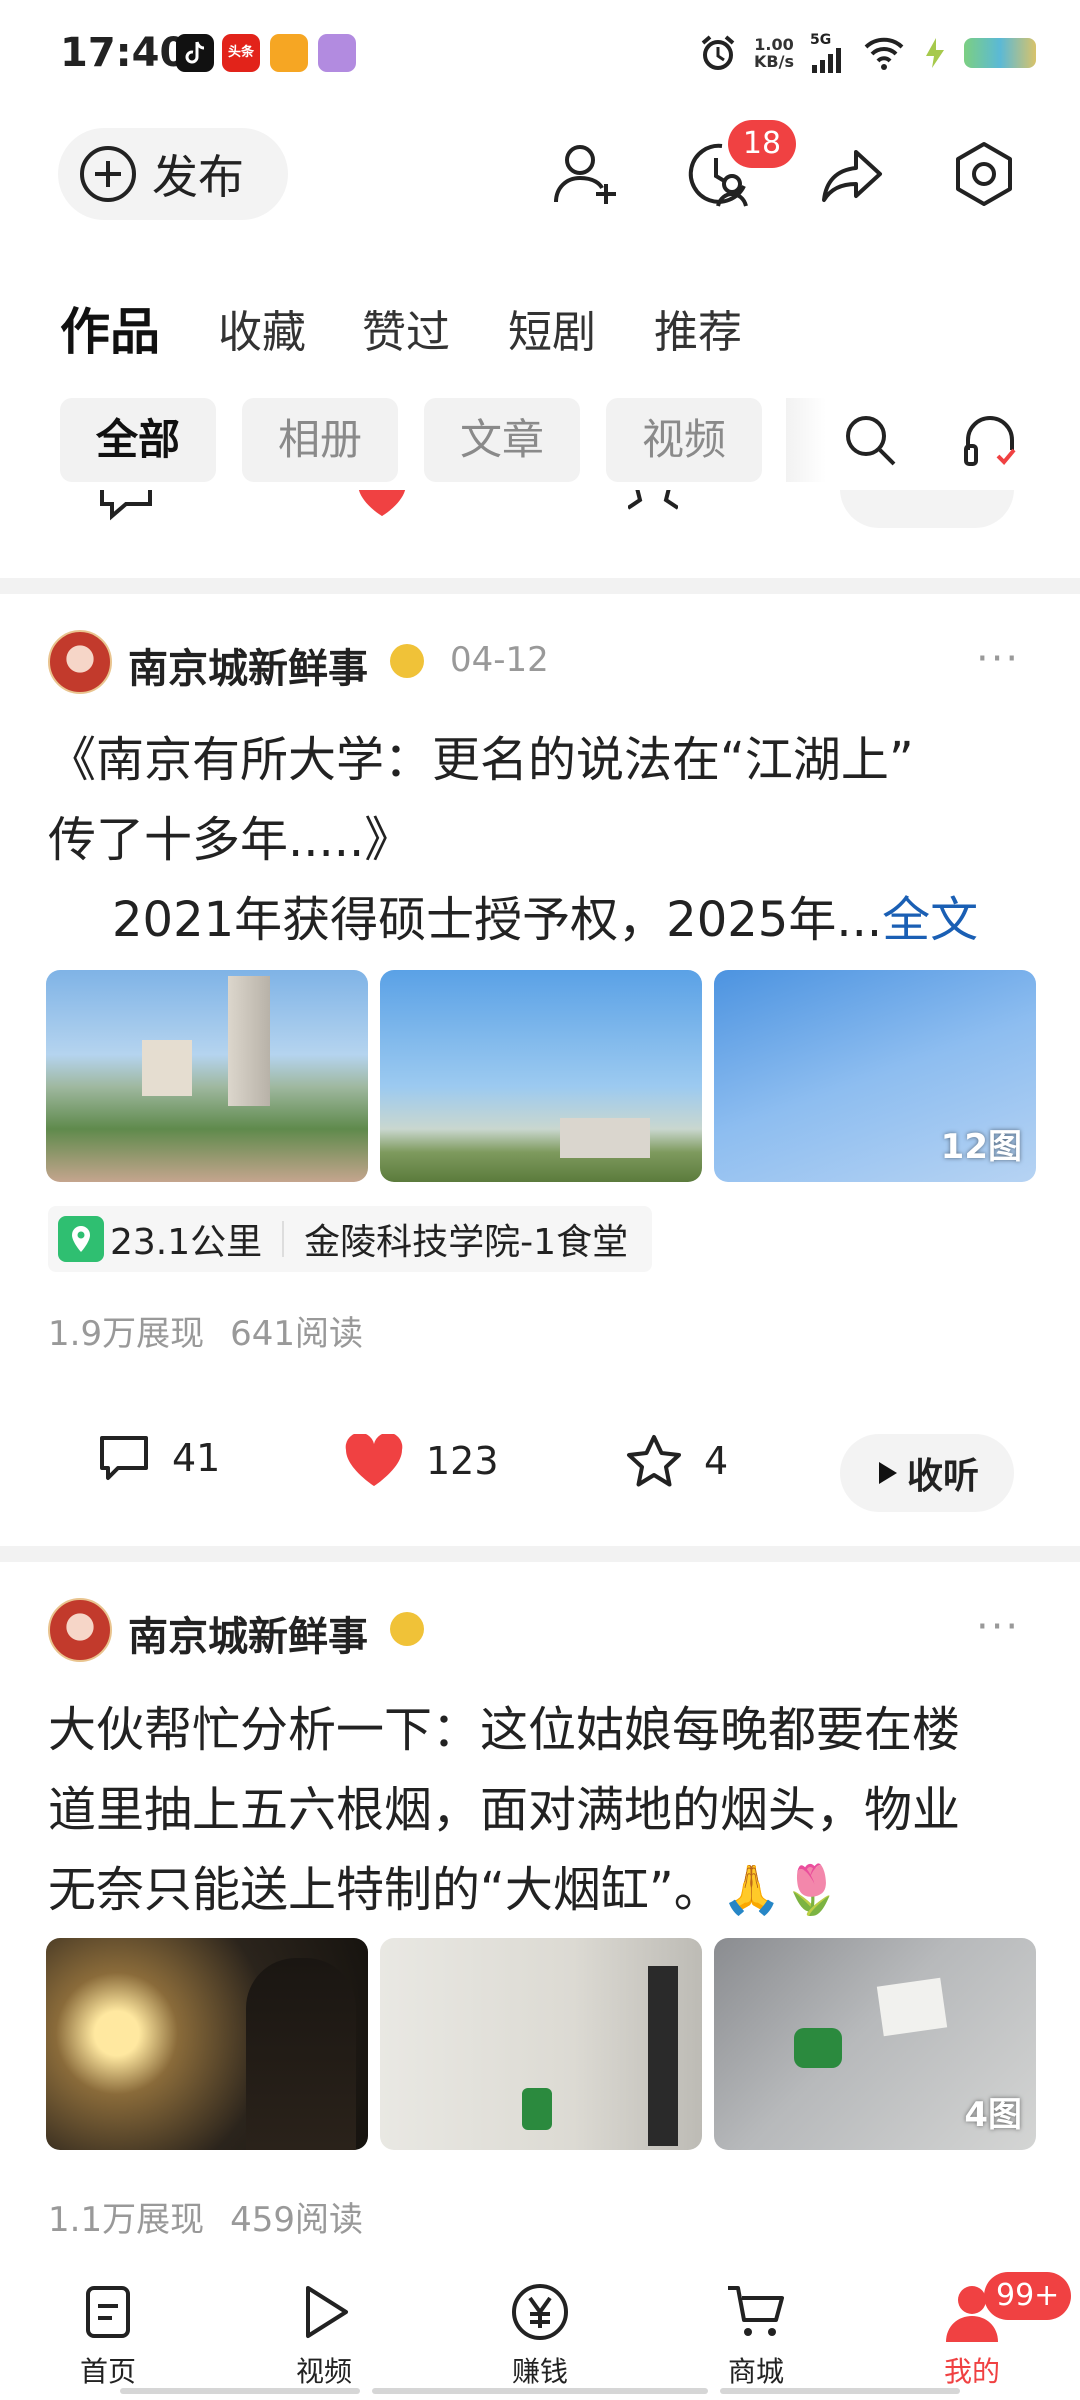  I want to click on wifi-icon, so click(884, 53).